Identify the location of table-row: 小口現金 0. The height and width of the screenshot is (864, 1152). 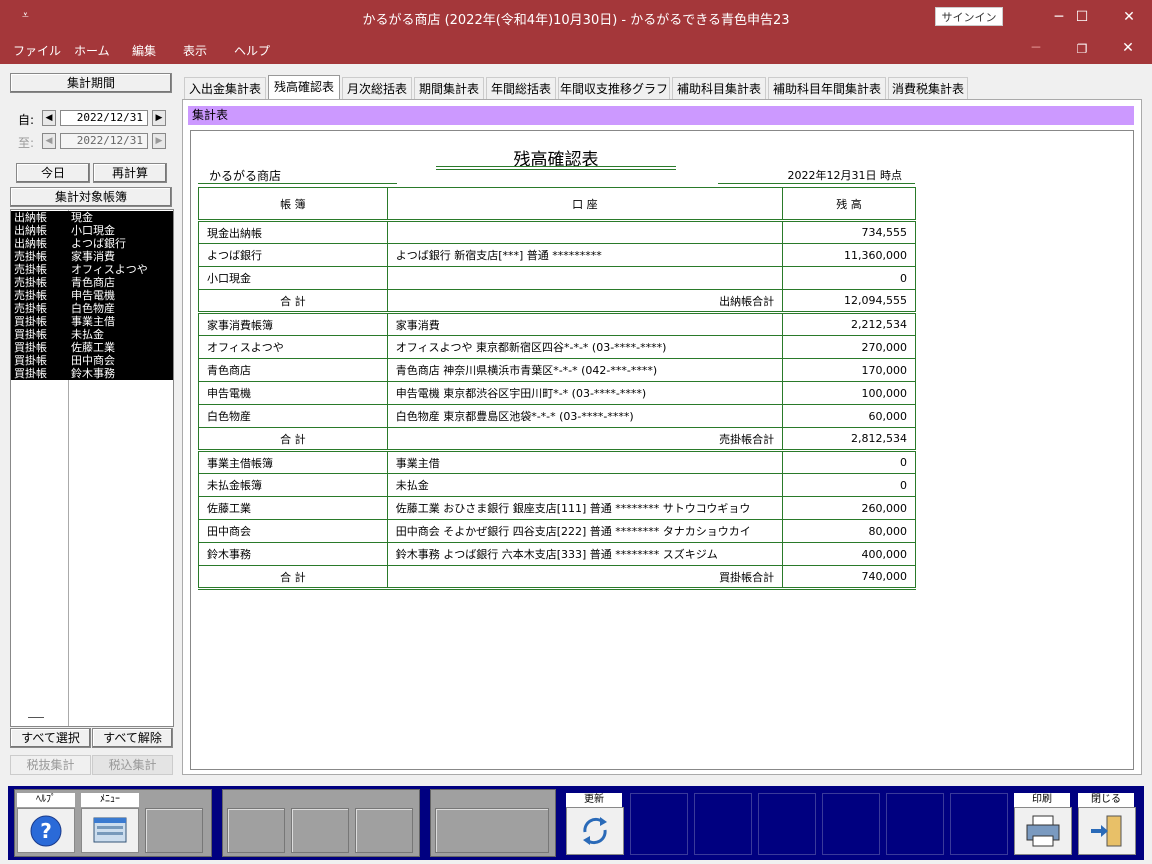
(557, 278).